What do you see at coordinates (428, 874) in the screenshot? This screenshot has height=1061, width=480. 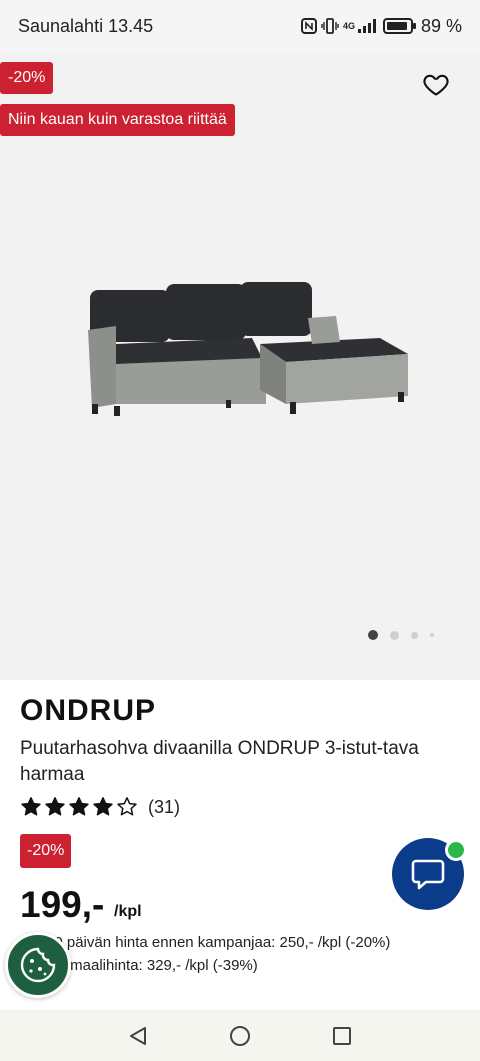 I see `chat-bubble-icon` at bounding box center [428, 874].